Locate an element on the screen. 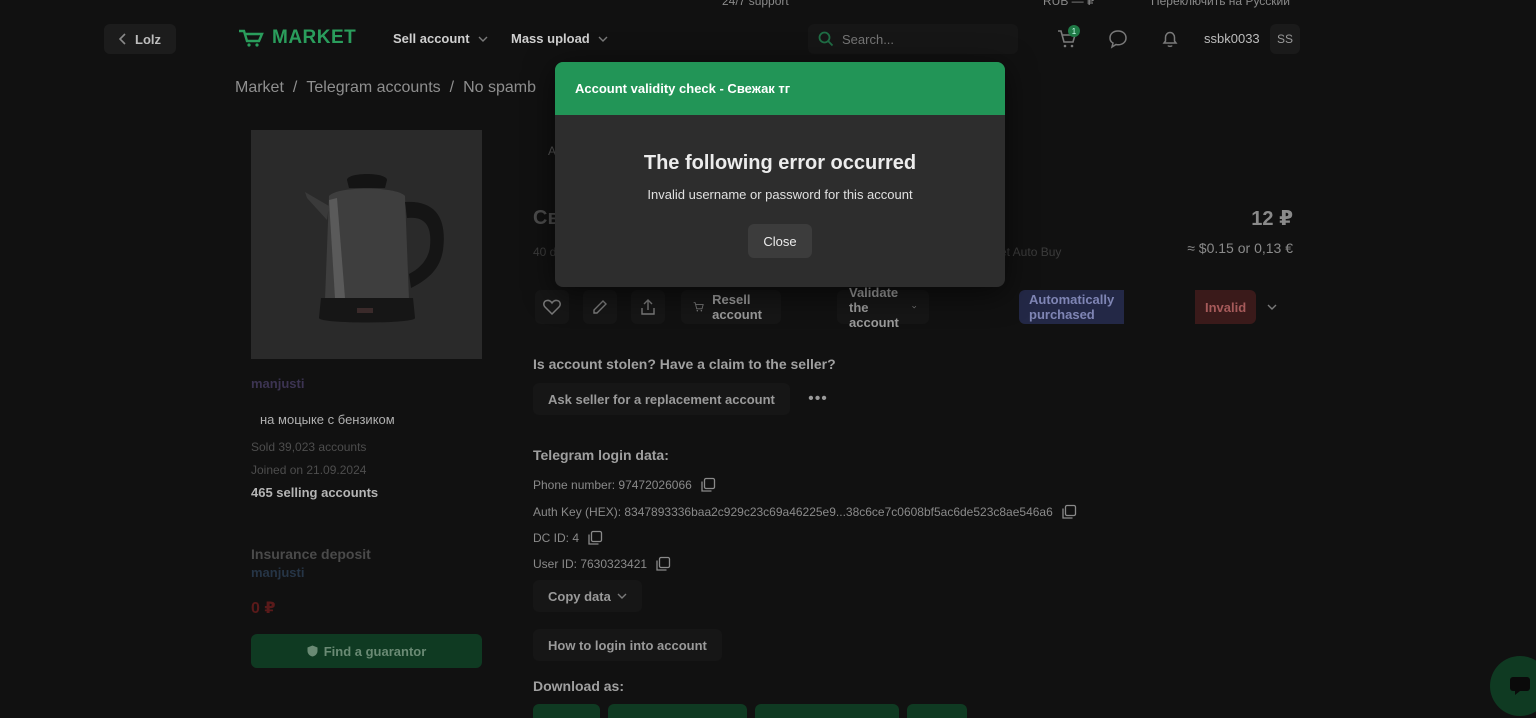 This screenshot has height=718, width=1536. resell-account-button: Resell account is located at coordinates (731, 307).